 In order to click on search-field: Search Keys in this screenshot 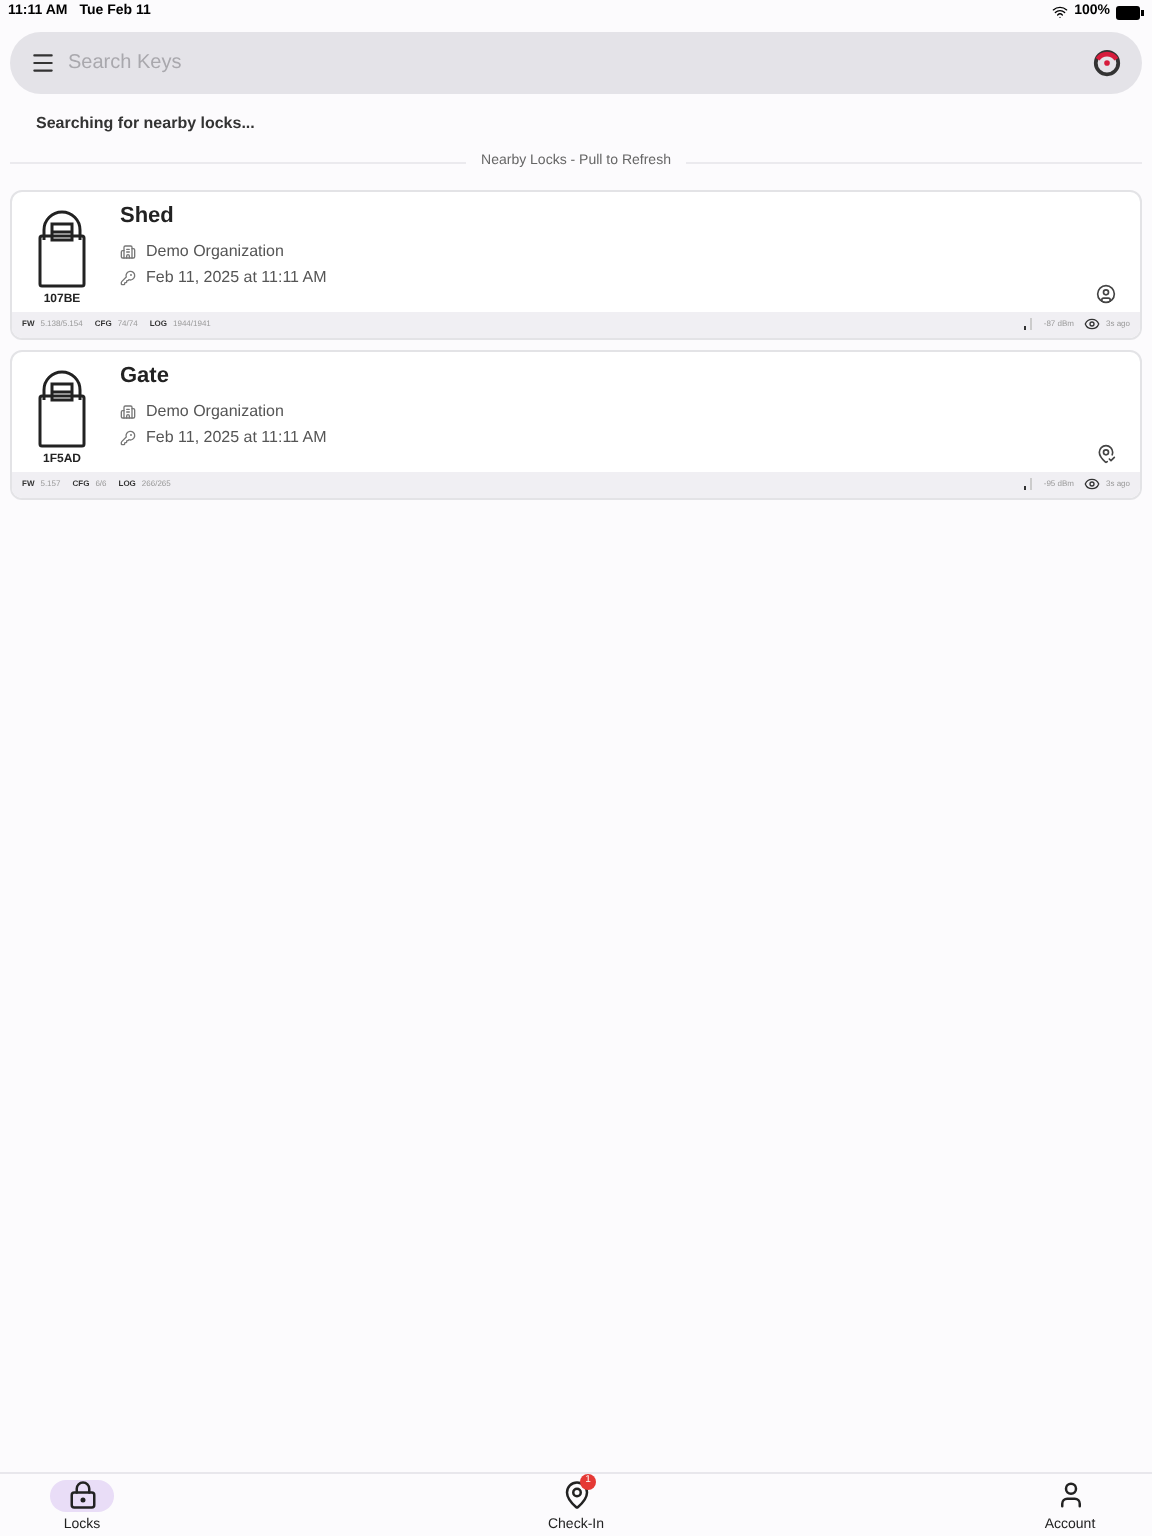, I will do `click(580, 63)`.